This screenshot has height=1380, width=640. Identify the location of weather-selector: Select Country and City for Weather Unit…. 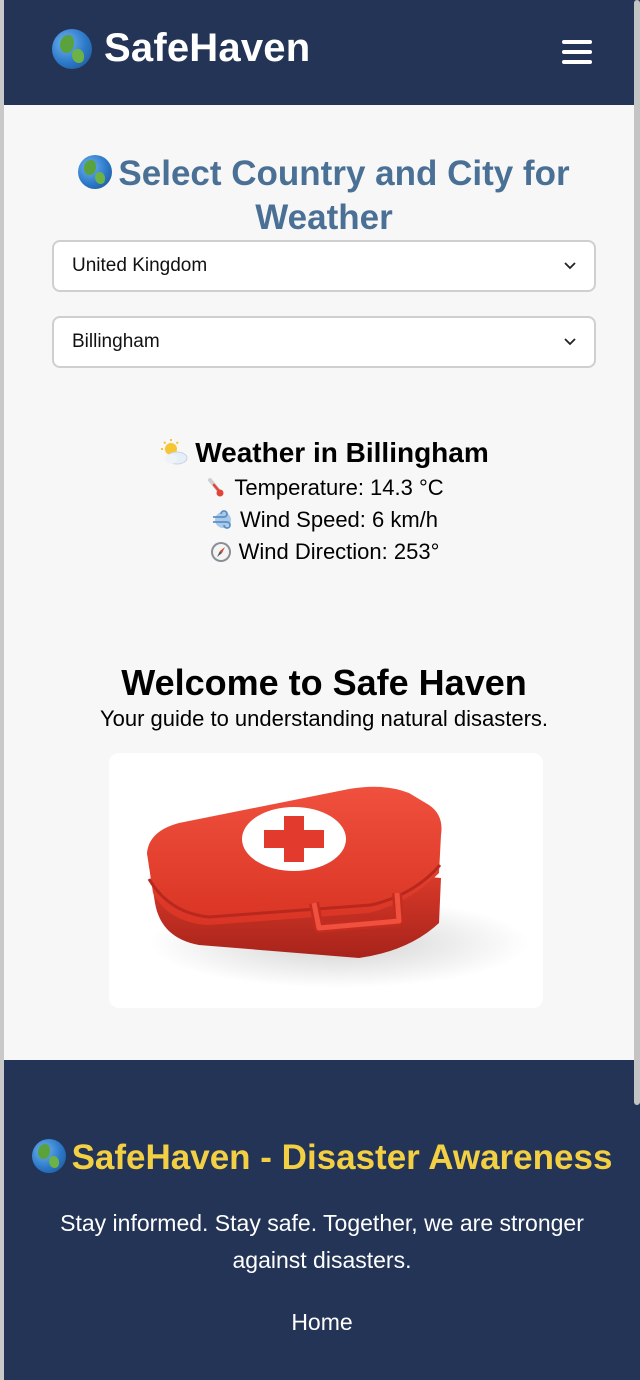
(324, 260).